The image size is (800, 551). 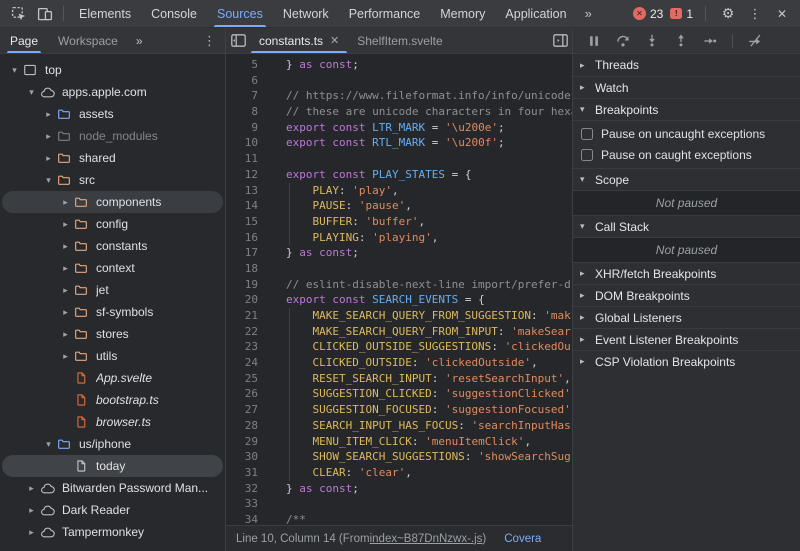 I want to click on coverage-link: Covera, so click(x=522, y=539).